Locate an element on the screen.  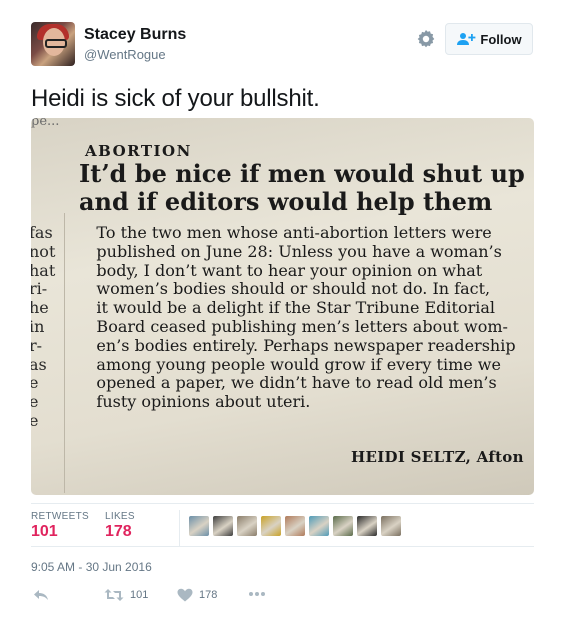
retweet-icon is located at coordinates (114, 595).